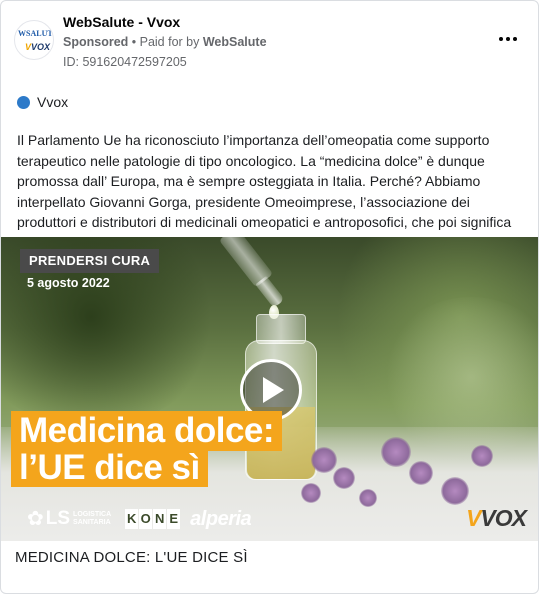 Image resolution: width=539 pixels, height=600 pixels. I want to click on headline-line-1: Medicina dolce:, so click(147, 431).